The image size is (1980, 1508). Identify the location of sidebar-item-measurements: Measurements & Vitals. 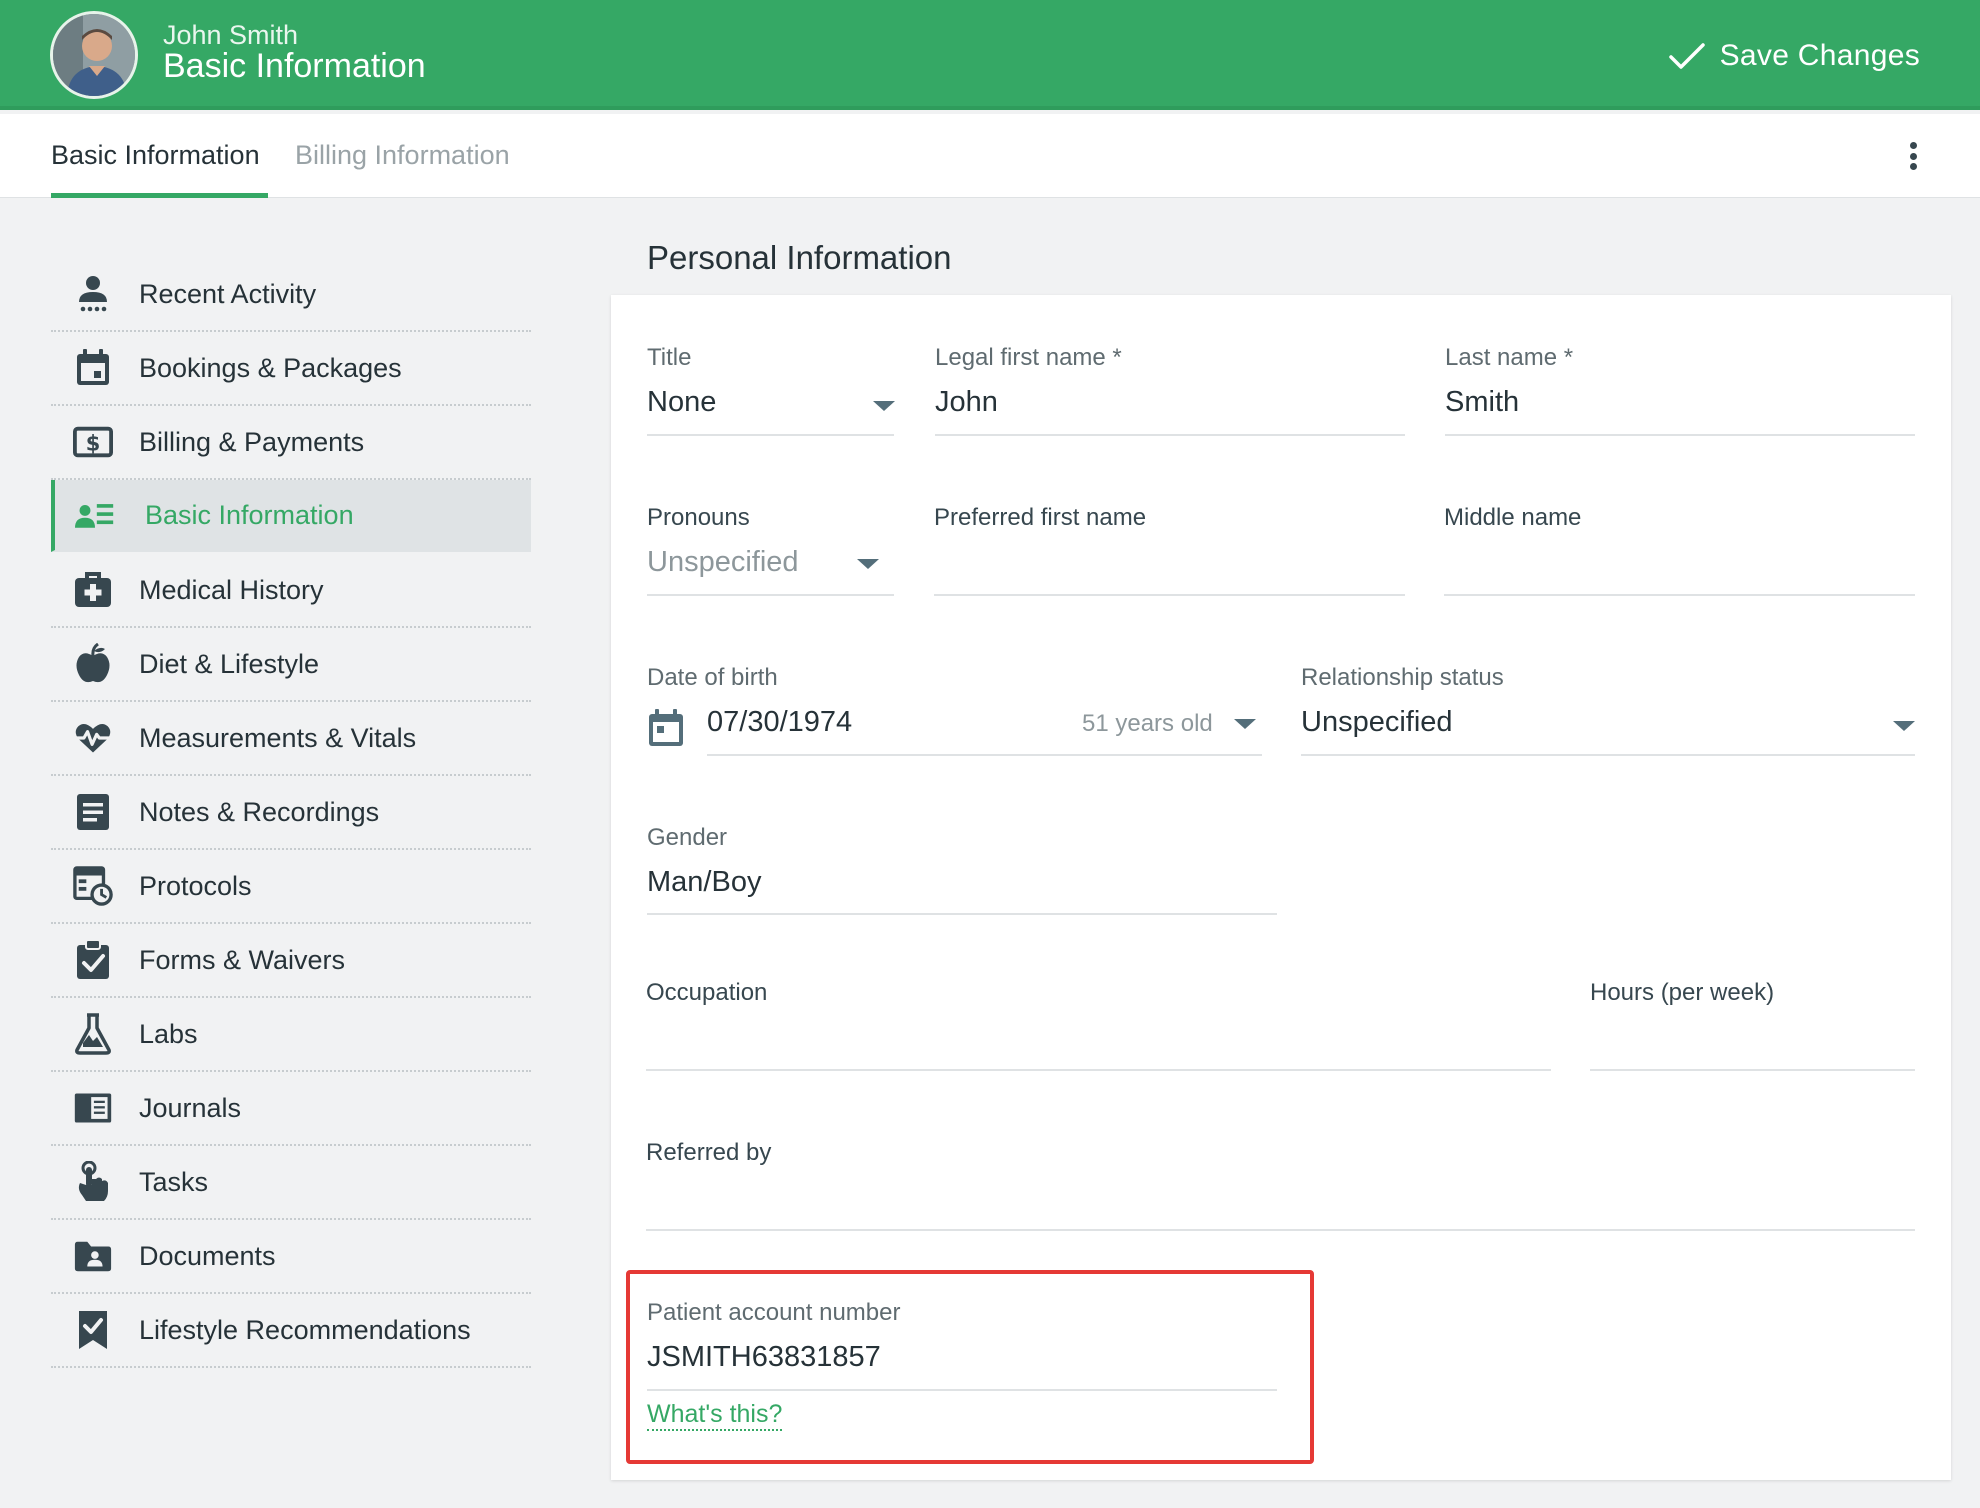
(291, 739).